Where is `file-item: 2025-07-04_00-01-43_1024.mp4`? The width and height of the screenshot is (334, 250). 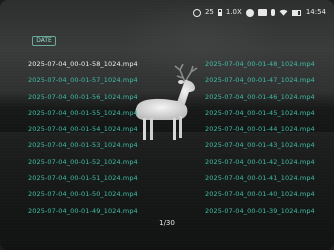
file-item: 2025-07-04_00-01-43_1024.mp4 is located at coordinates (260, 145).